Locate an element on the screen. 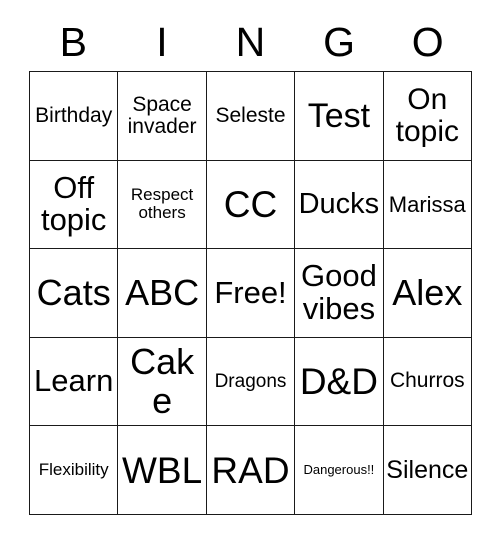 This screenshot has width=500, height=544. bingo-header-row: B I N G O is located at coordinates (250, 42).